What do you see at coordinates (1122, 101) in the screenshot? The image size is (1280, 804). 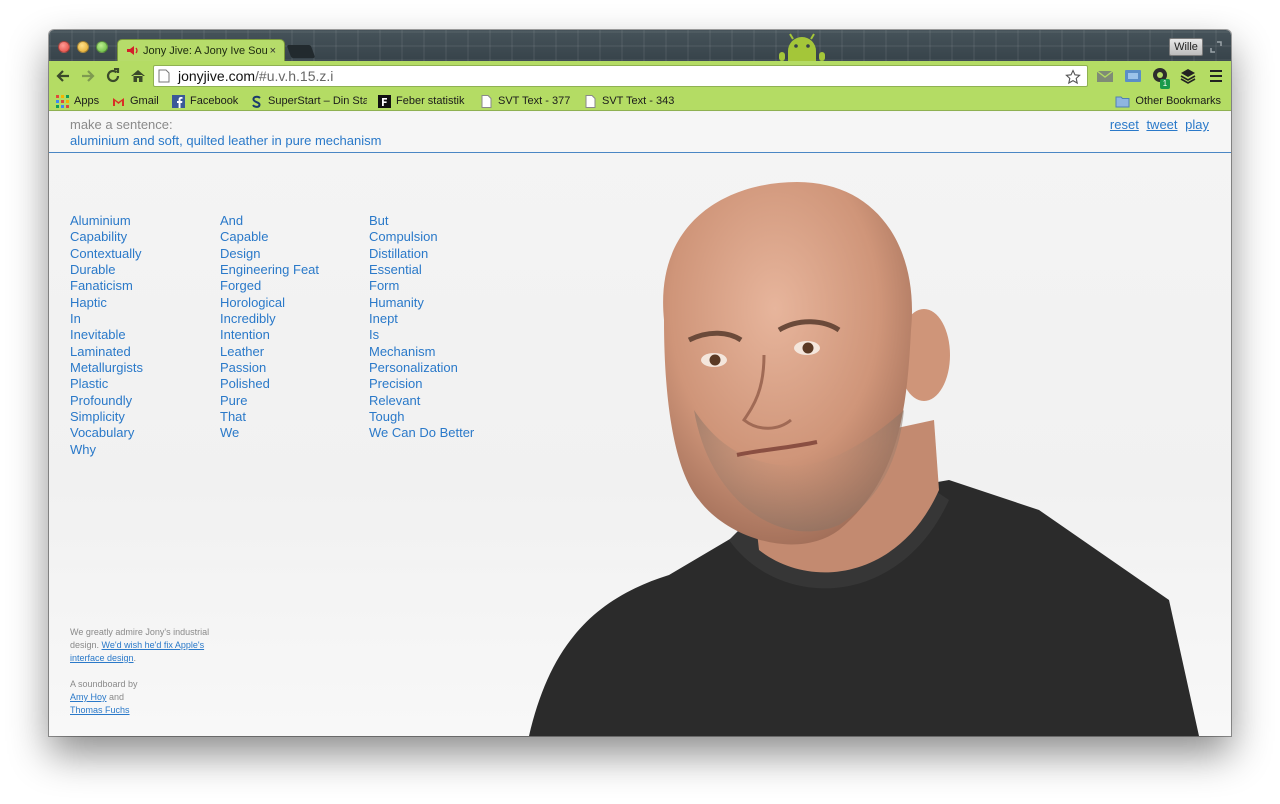 I see `folder-icon` at bounding box center [1122, 101].